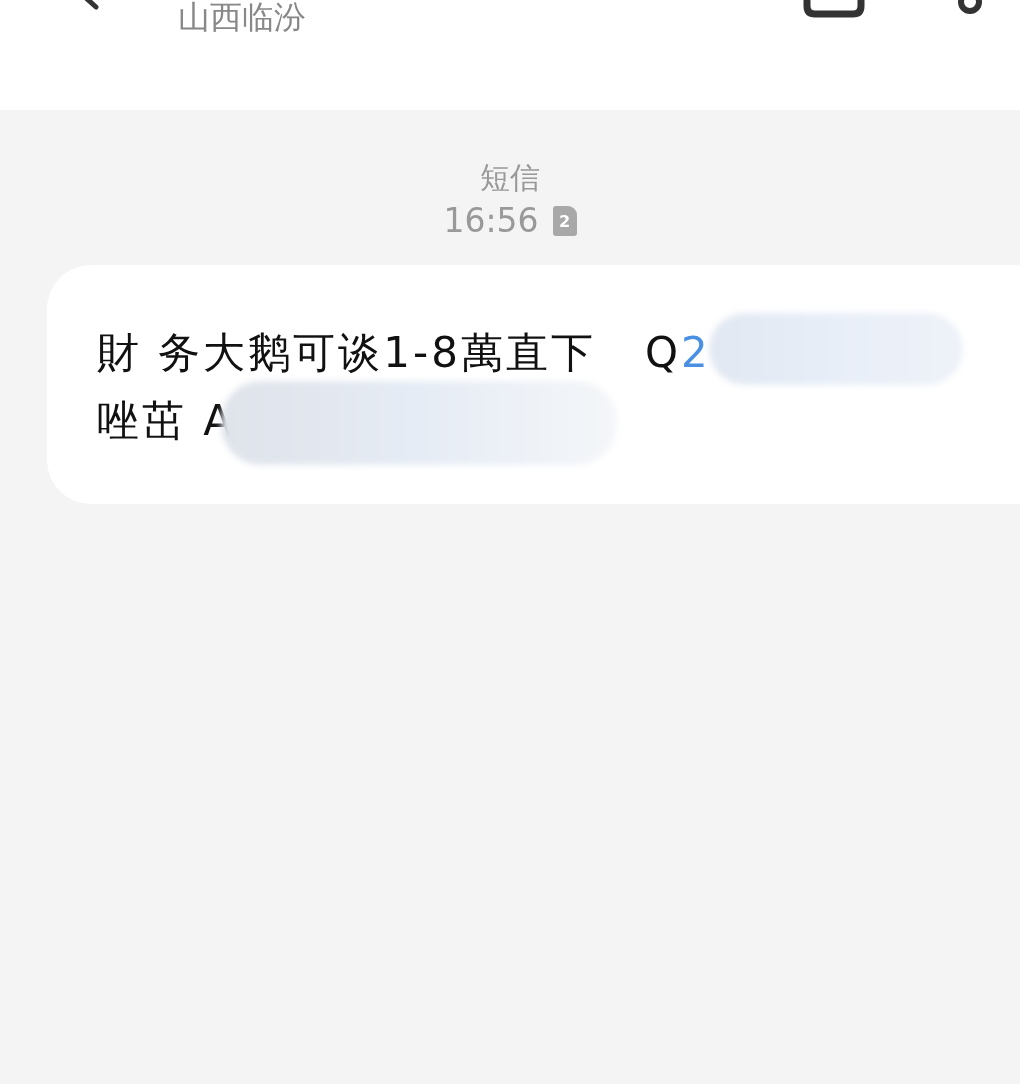 Image resolution: width=1020 pixels, height=1084 pixels. Describe the element at coordinates (242, 18) in the screenshot. I see `contact-location: 山西临汾` at that location.